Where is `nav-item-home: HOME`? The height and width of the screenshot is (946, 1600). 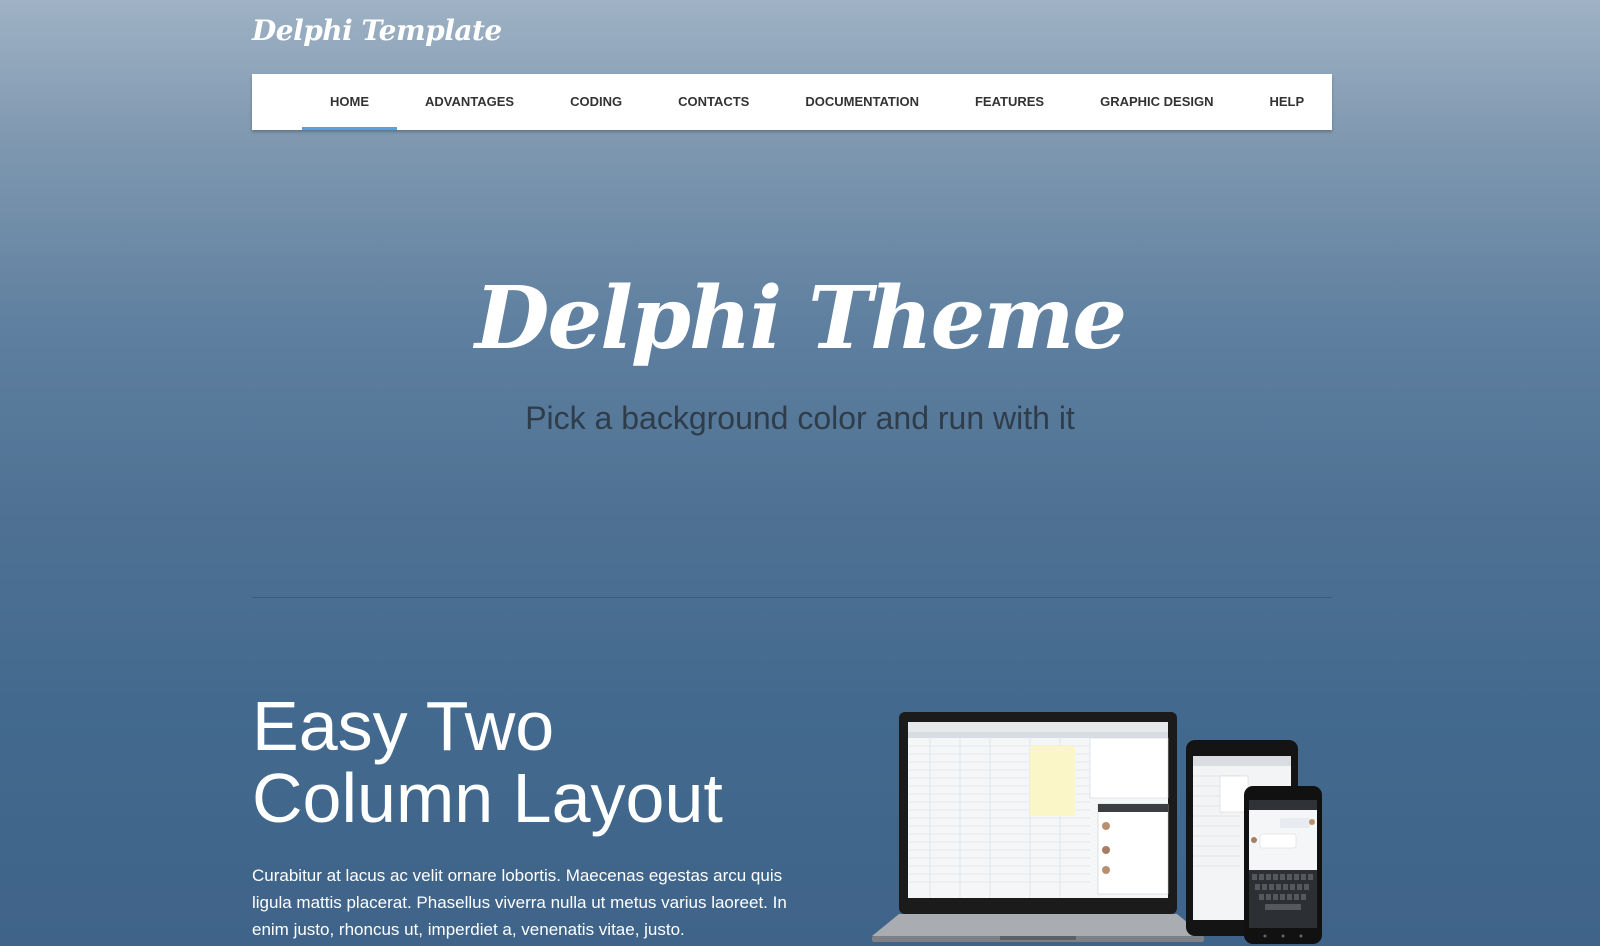 nav-item-home: HOME is located at coordinates (349, 102).